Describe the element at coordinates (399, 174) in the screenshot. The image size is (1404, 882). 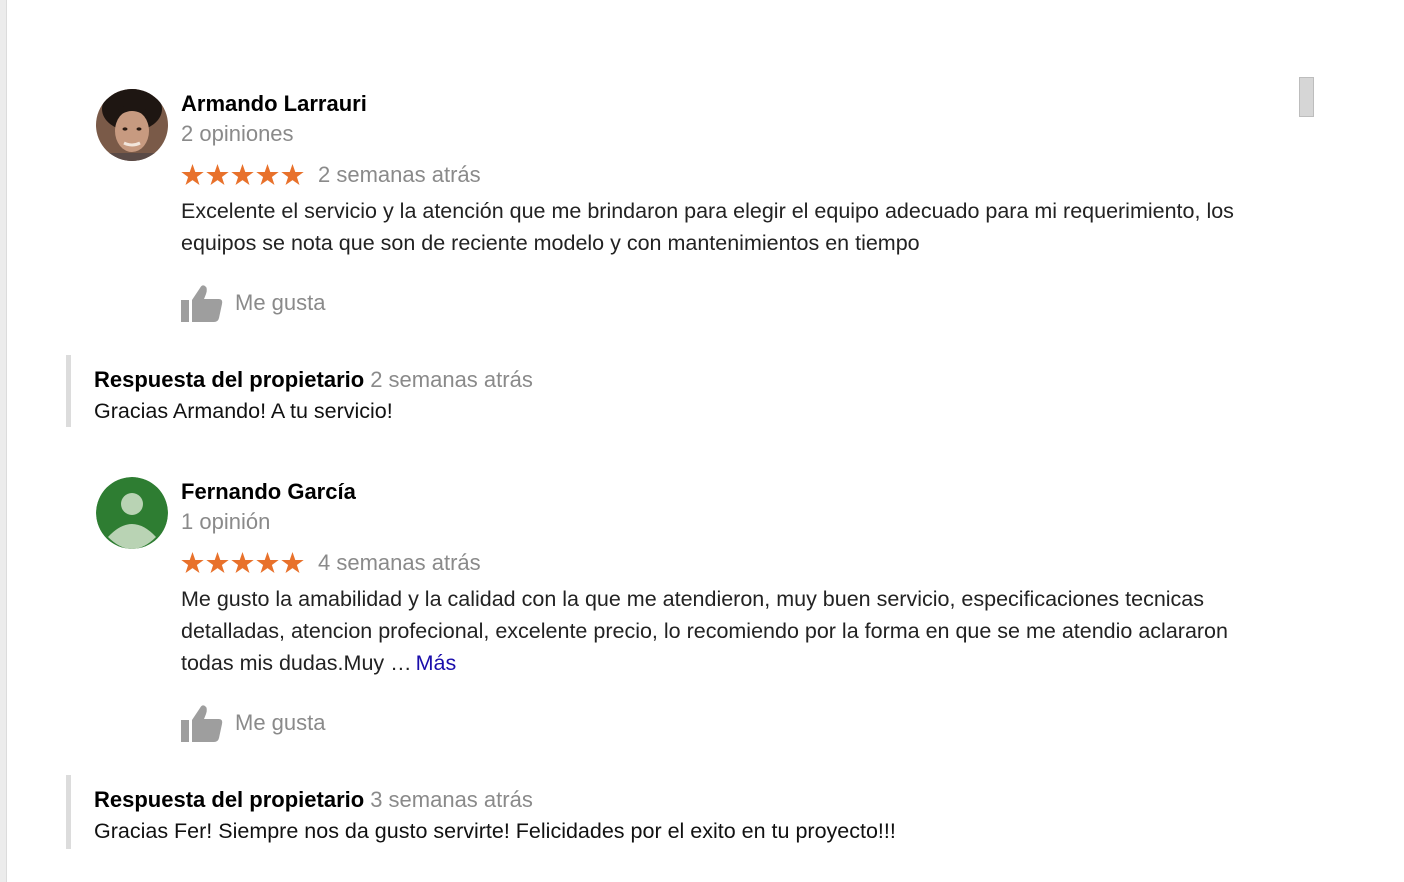
I see `review-time: 2 semanas atrás` at that location.